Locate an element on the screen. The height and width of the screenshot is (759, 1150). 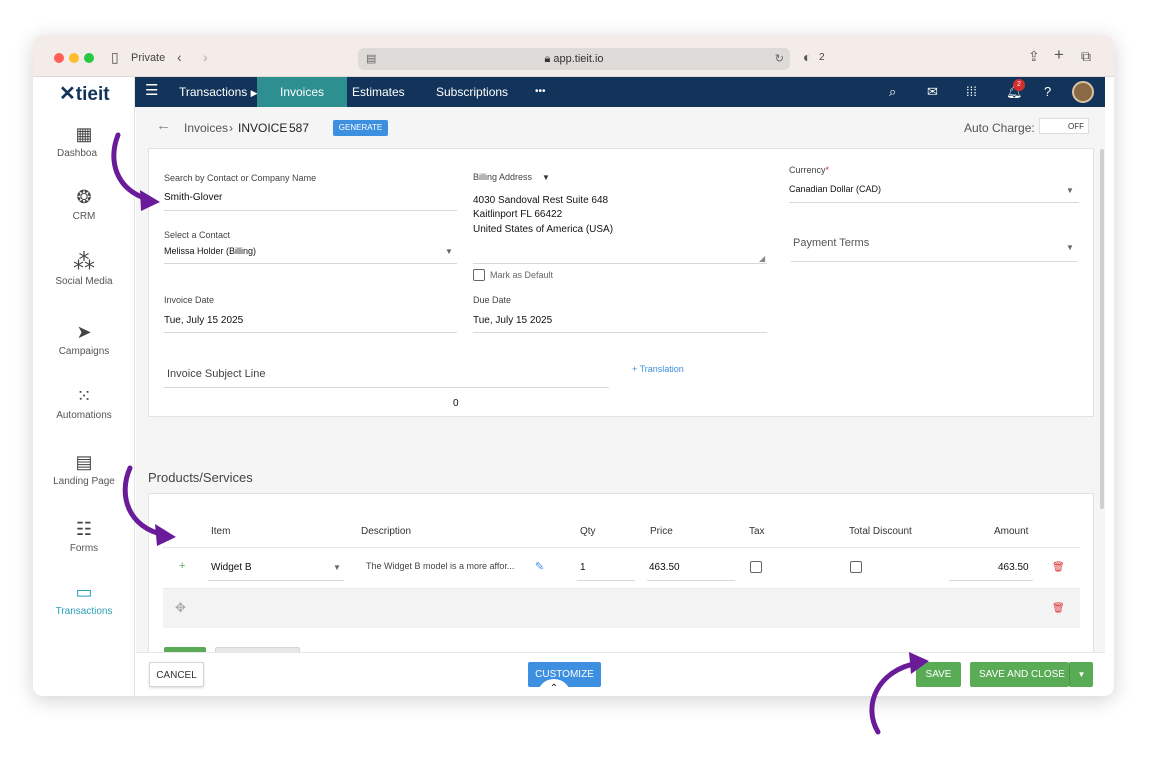
annotation-arrow-item is located at coordinates (145, 501).